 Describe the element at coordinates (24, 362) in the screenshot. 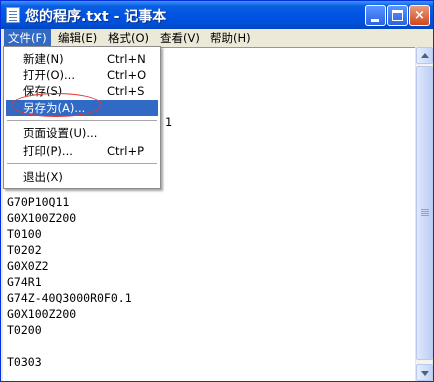

I see `text-line: T0303` at that location.